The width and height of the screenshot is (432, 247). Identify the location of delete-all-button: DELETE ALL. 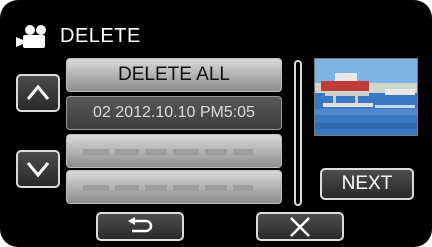
(174, 75).